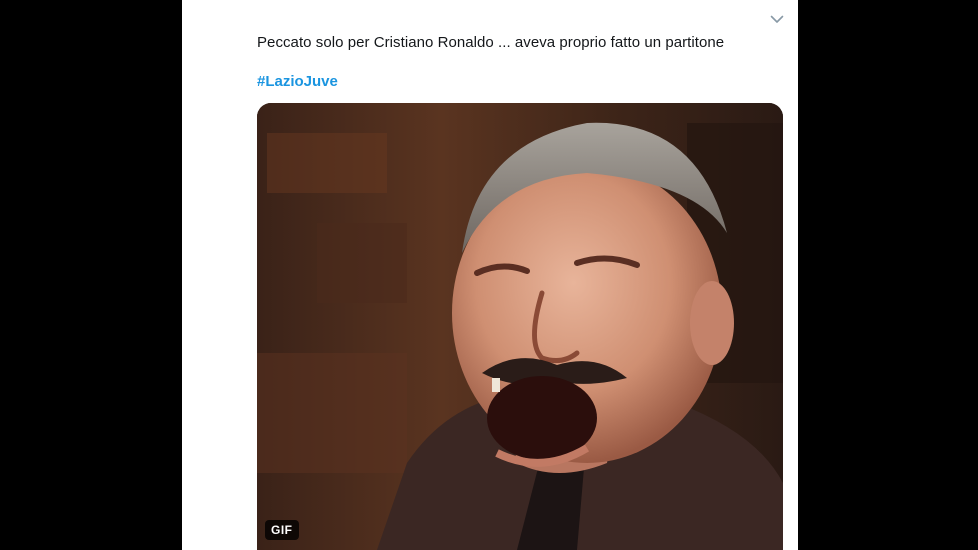 The image size is (978, 550). Describe the element at coordinates (297, 81) in the screenshot. I see `hashtag-link: #LazioJuve` at that location.